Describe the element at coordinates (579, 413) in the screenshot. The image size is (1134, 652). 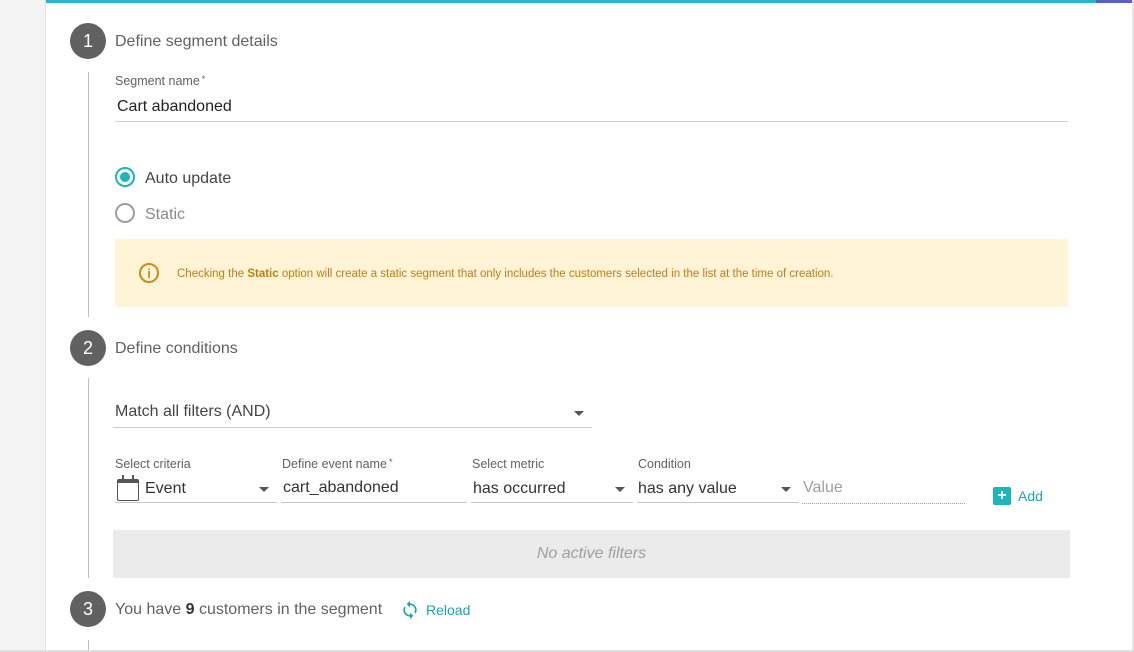
I see `match-filters-chevron-down-icon` at that location.